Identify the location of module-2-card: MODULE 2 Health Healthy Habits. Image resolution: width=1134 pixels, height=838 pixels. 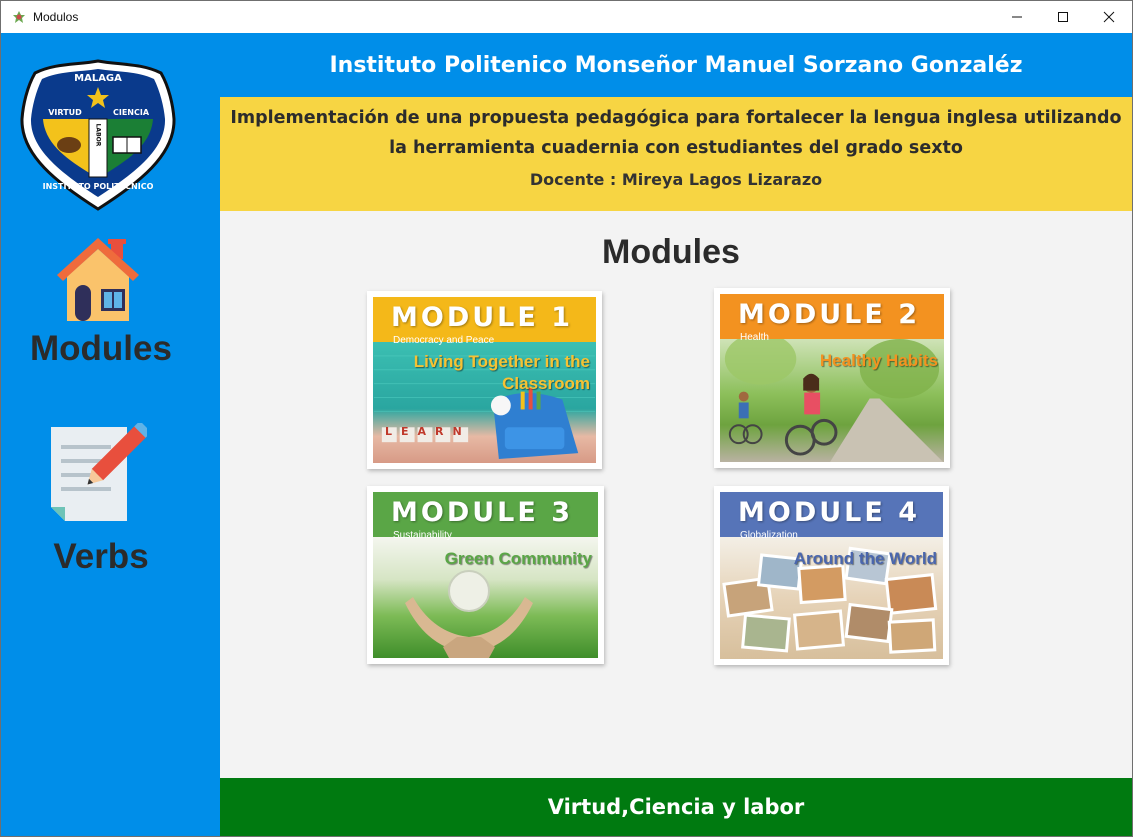
(832, 378).